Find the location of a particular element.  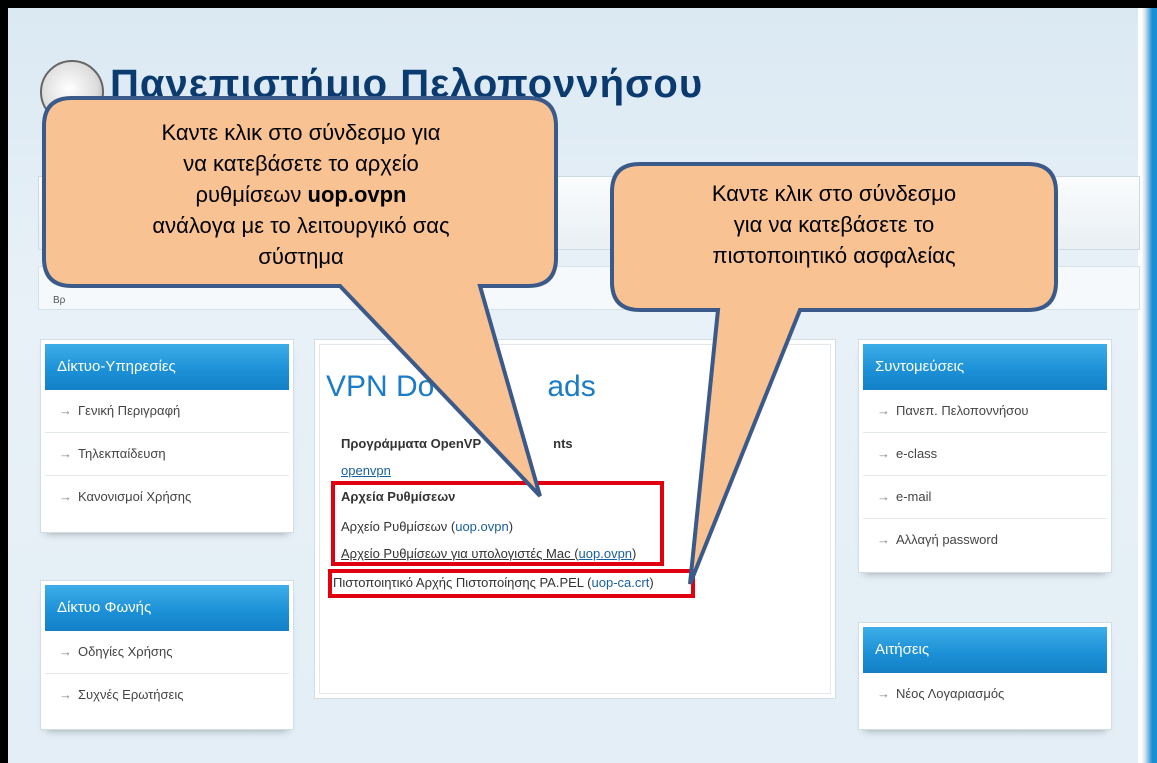

callout-left-filename: uop.ovpn is located at coordinates (357, 194).